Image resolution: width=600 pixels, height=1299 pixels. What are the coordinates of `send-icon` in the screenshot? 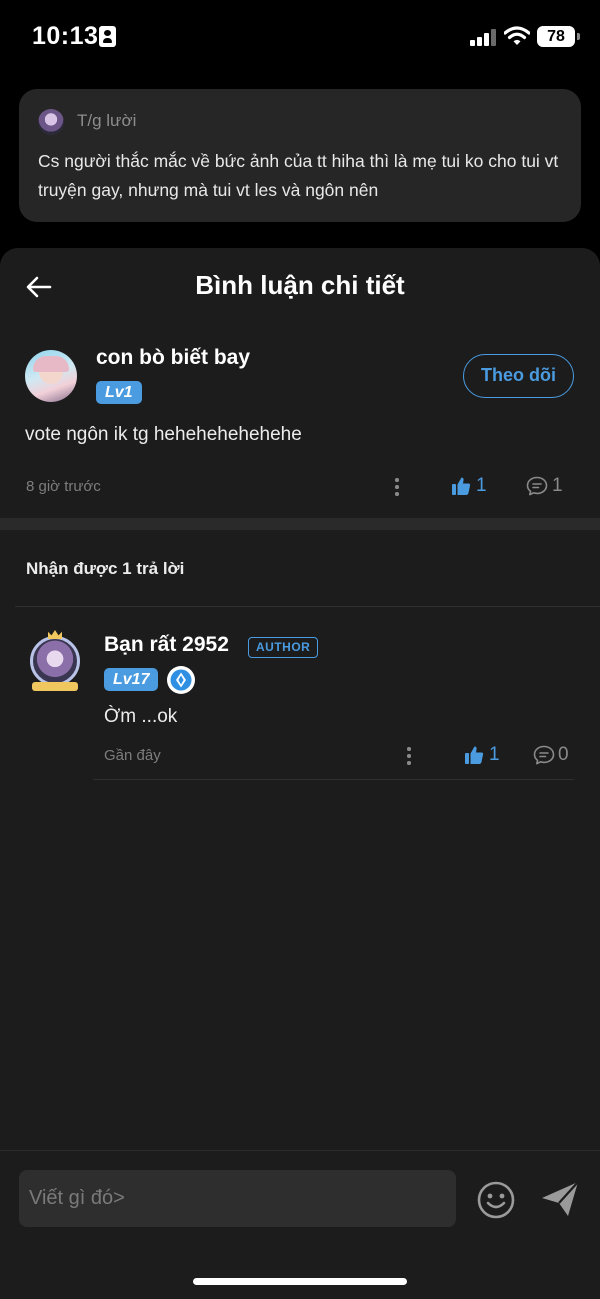 It's located at (560, 1199).